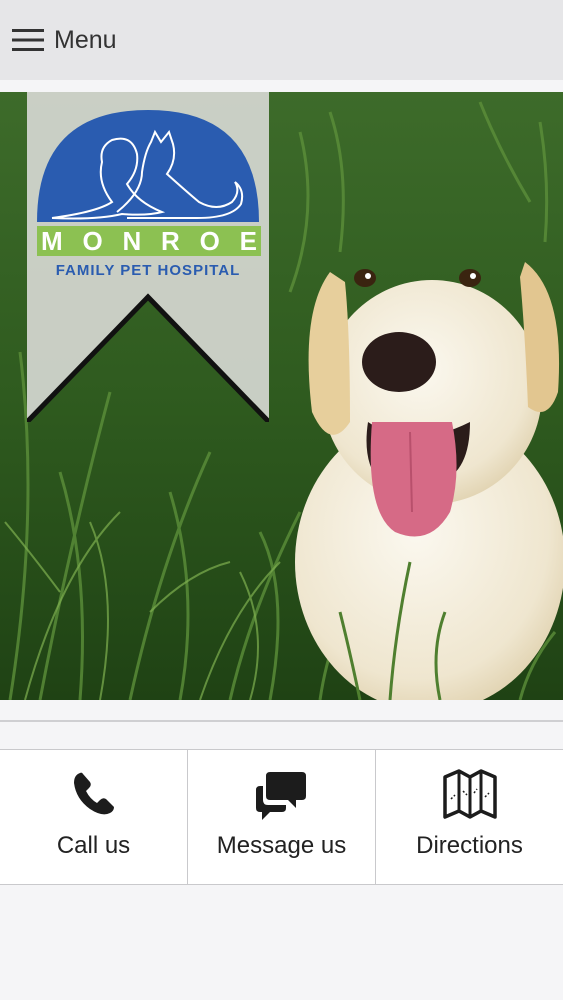 The image size is (563, 1000). I want to click on logo-banner, so click(148, 257).